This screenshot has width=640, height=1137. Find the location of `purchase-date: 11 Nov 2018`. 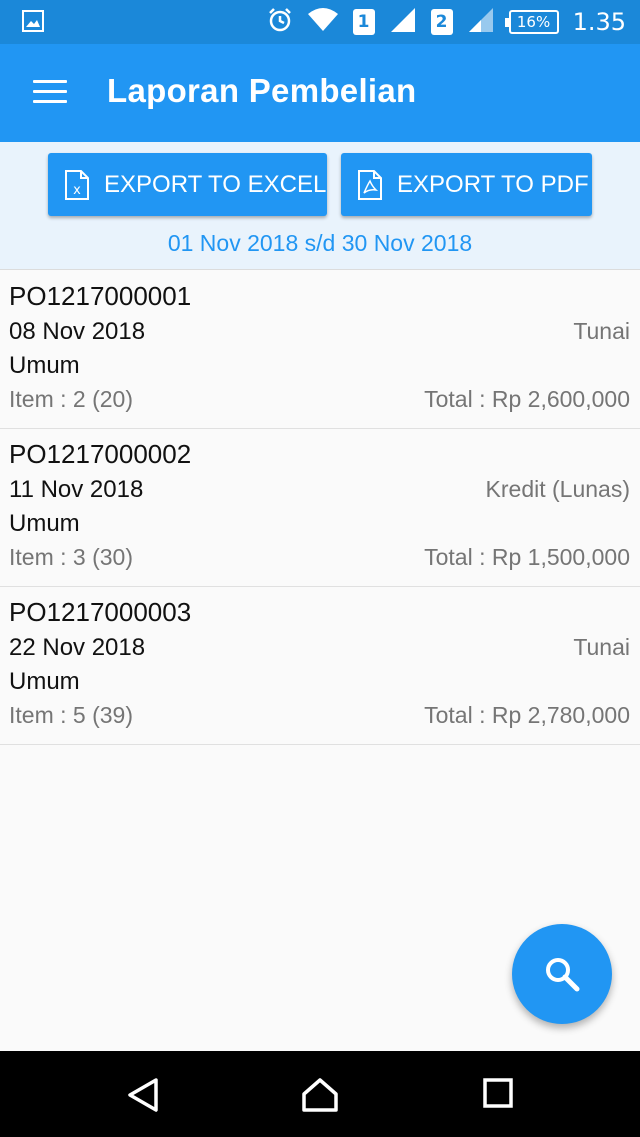

purchase-date: 11 Nov 2018 is located at coordinates (76, 489).